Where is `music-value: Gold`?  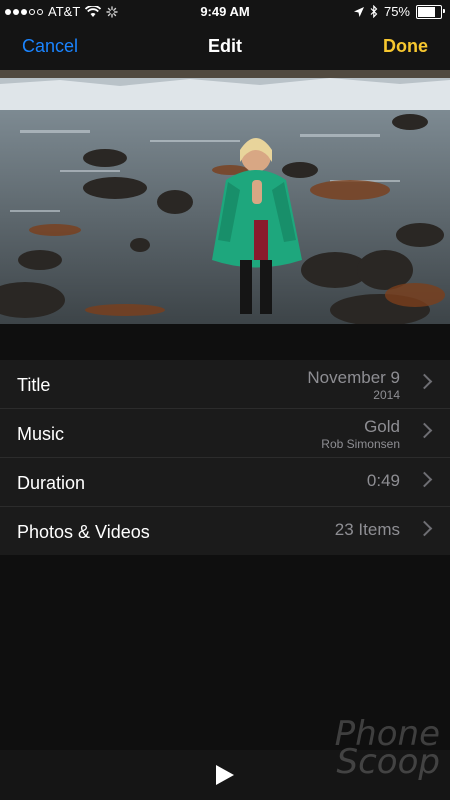
music-value: Gold is located at coordinates (382, 426).